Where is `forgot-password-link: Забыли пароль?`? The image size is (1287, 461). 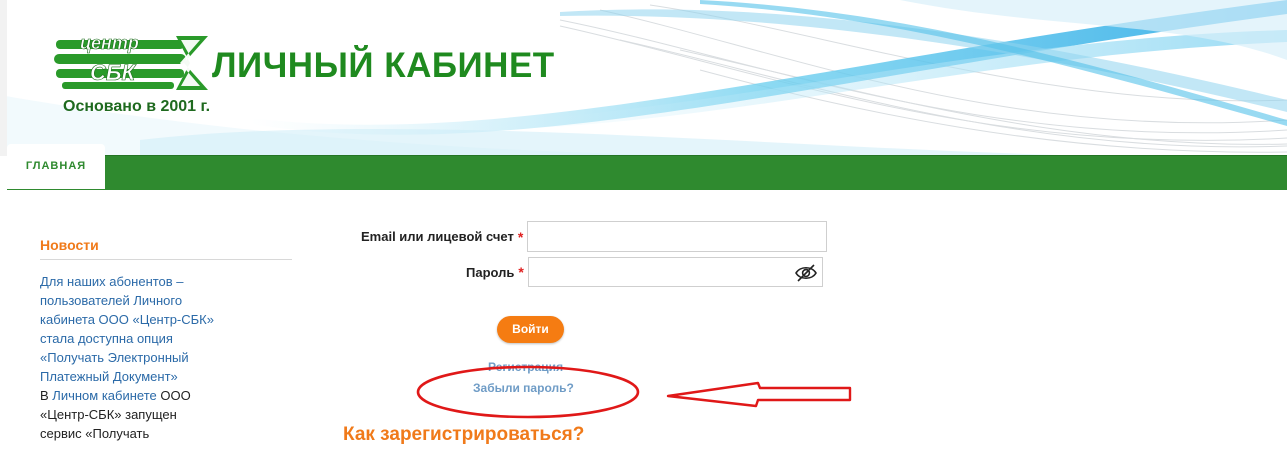
forgot-password-link: Забыли пароль? is located at coordinates (523, 388).